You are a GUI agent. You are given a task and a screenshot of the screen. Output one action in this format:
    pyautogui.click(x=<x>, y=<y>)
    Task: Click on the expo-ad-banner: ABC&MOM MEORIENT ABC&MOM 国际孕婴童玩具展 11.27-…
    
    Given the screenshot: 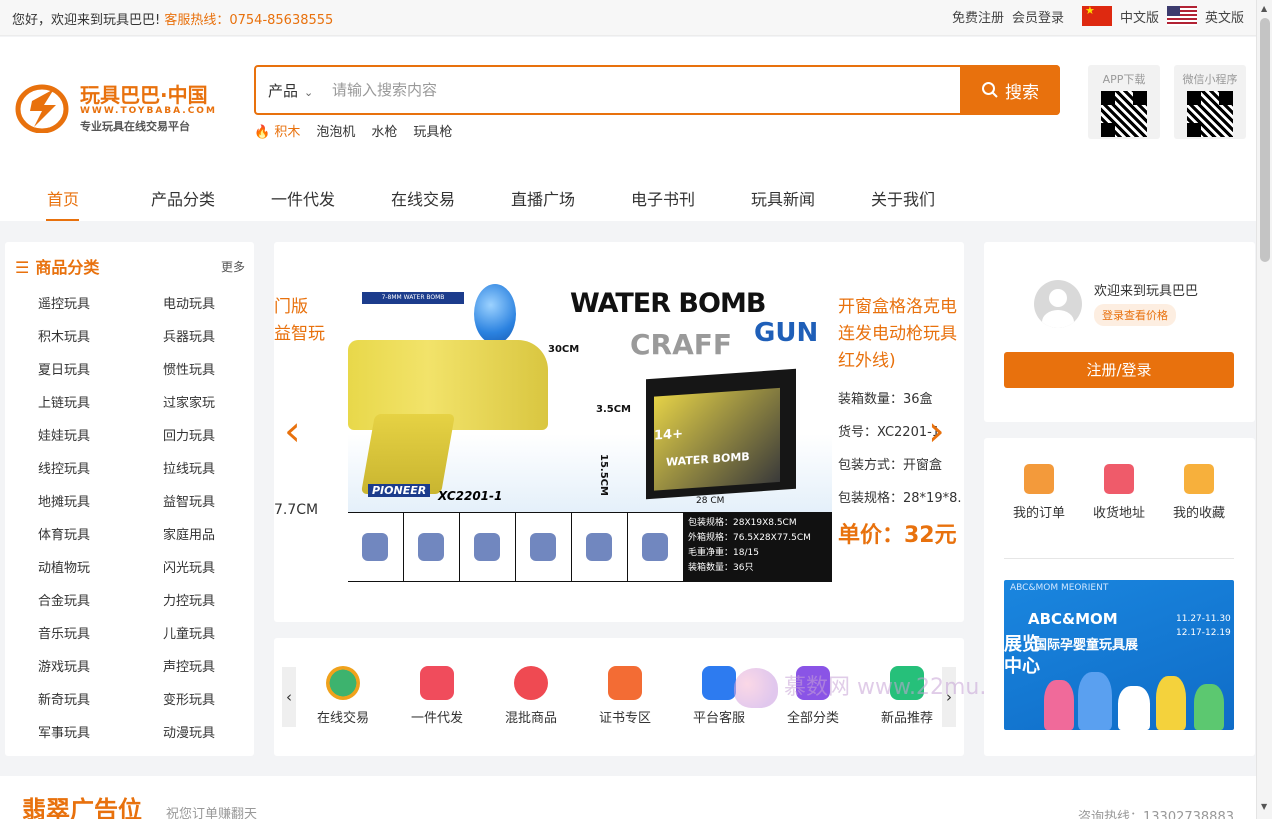 What is the action you would take?
    pyautogui.click(x=1119, y=655)
    